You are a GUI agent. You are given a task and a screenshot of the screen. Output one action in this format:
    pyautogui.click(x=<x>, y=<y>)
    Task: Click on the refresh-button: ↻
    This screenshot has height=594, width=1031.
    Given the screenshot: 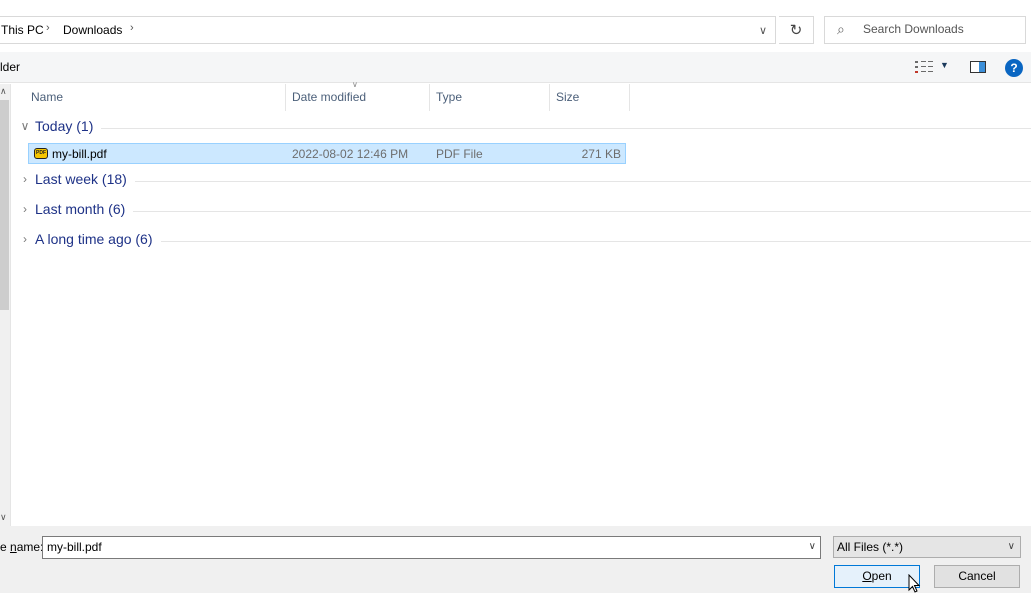 What is the action you would take?
    pyautogui.click(x=796, y=30)
    